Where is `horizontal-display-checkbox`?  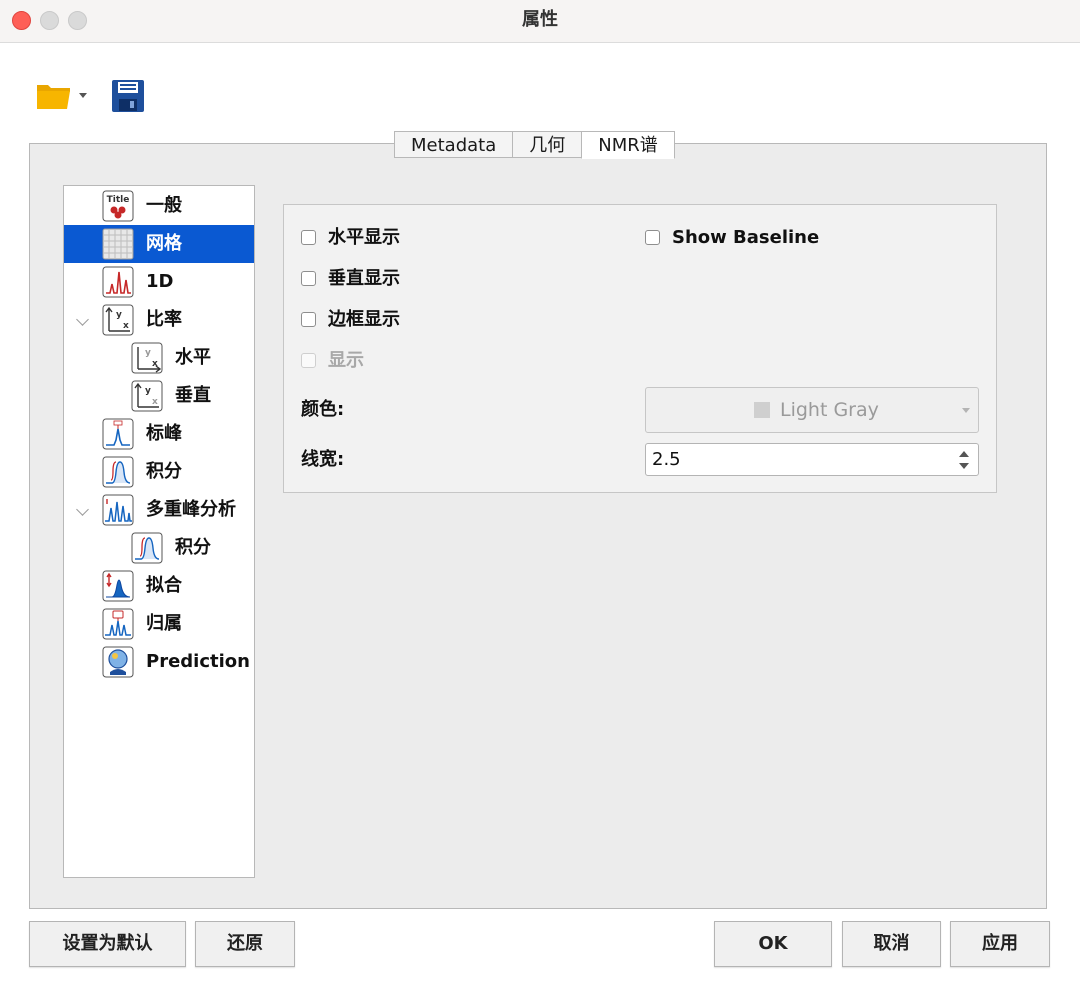 horizontal-display-checkbox is located at coordinates (308, 237).